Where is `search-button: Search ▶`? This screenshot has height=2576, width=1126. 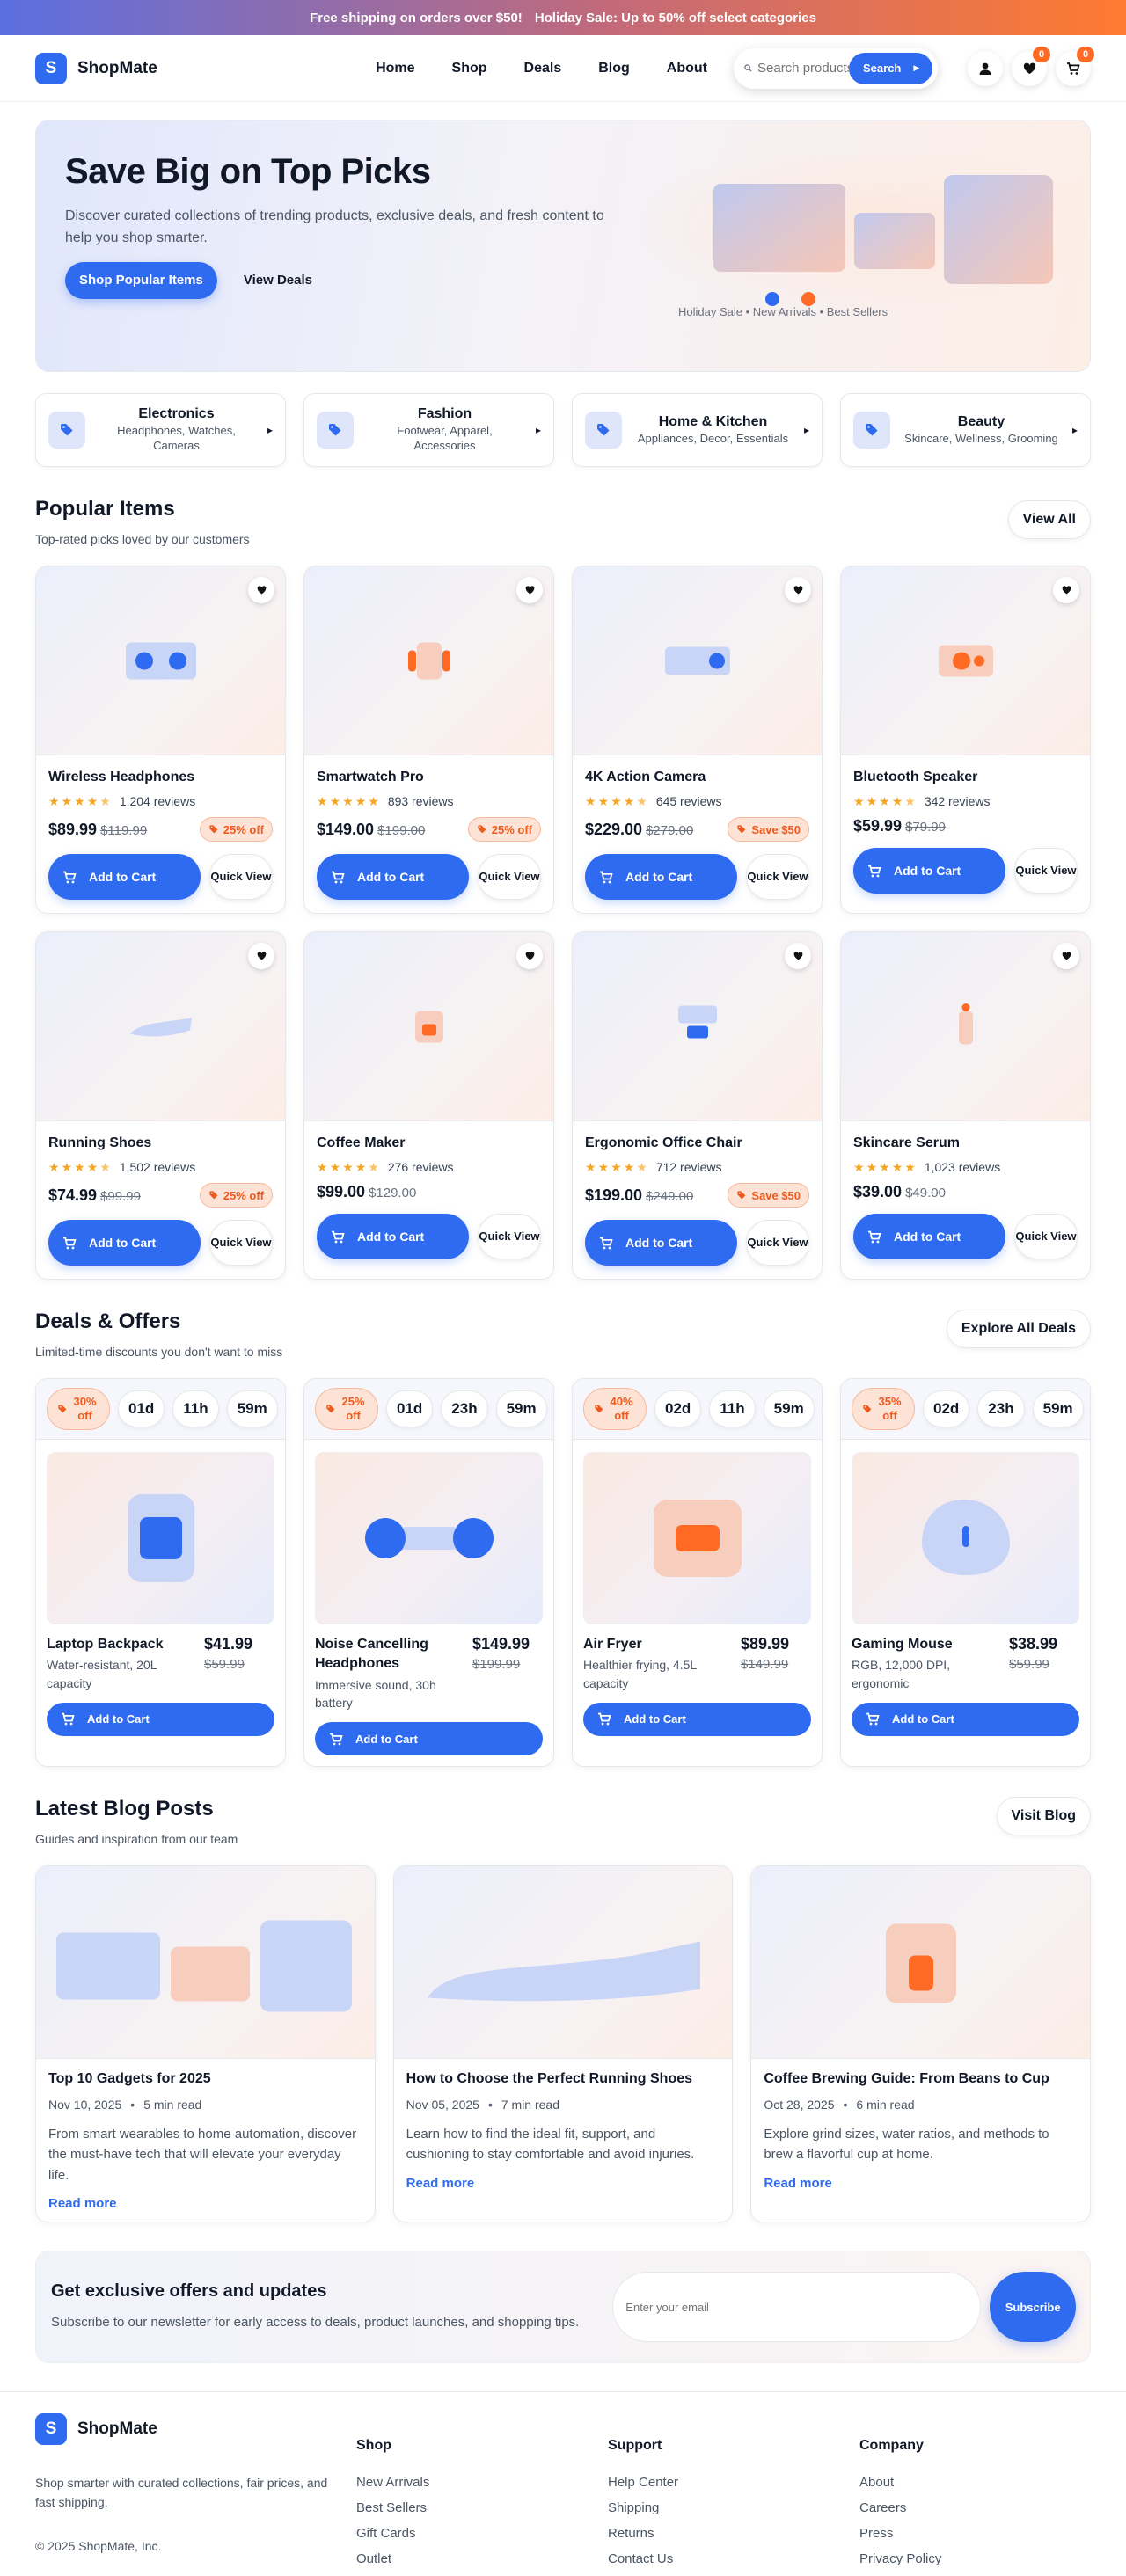 search-button: Search ▶ is located at coordinates (890, 68).